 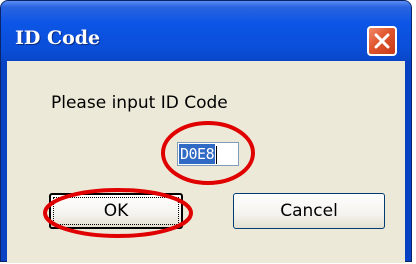 I want to click on close-icon, so click(x=382, y=41).